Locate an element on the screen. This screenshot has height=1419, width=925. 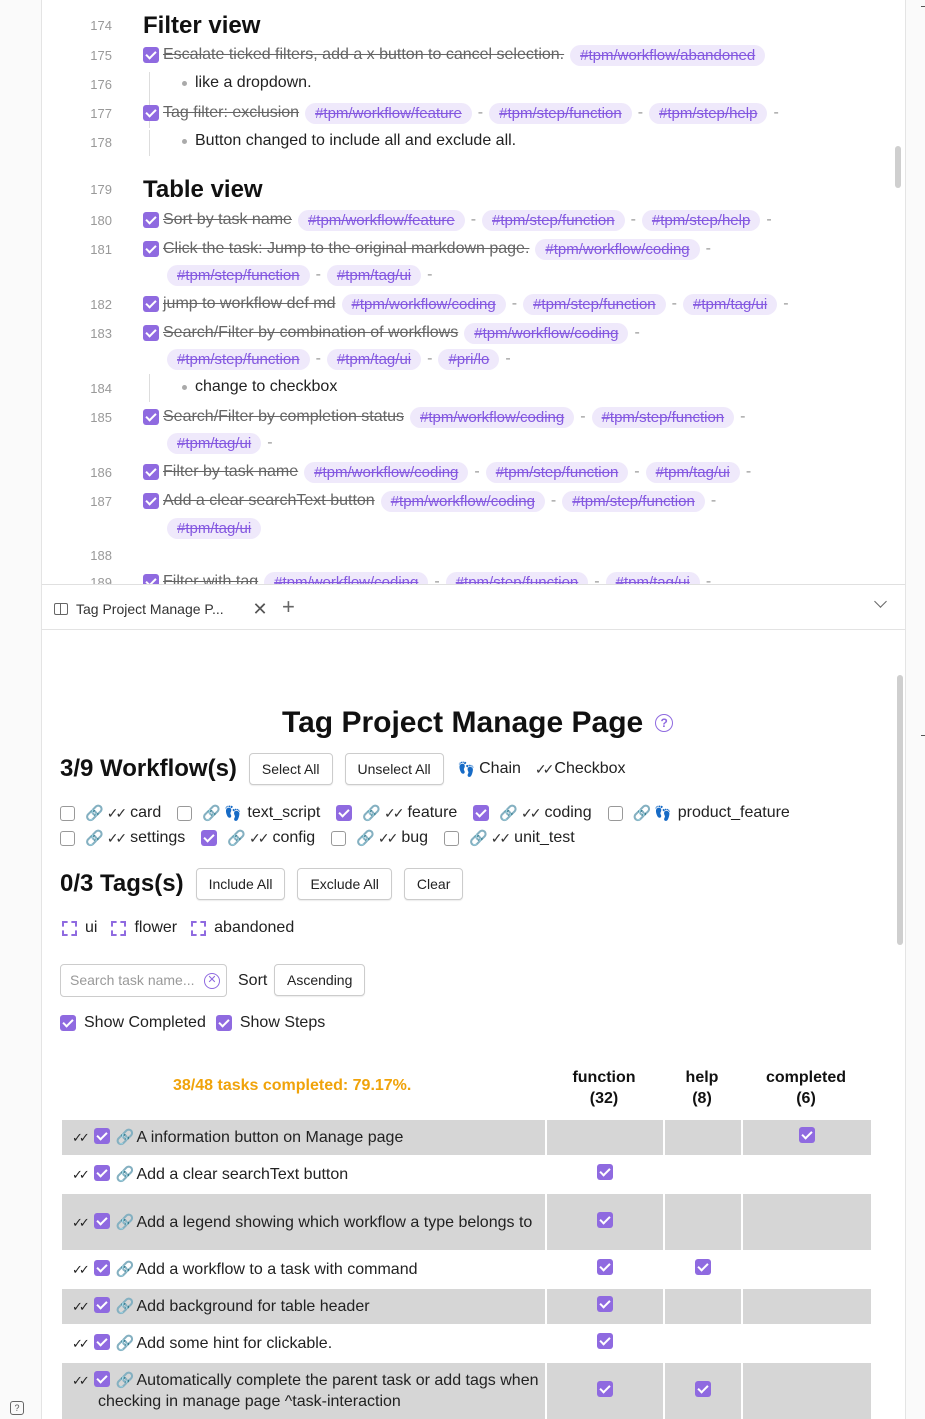
column-header-completed: completed (6) is located at coordinates (806, 1088).